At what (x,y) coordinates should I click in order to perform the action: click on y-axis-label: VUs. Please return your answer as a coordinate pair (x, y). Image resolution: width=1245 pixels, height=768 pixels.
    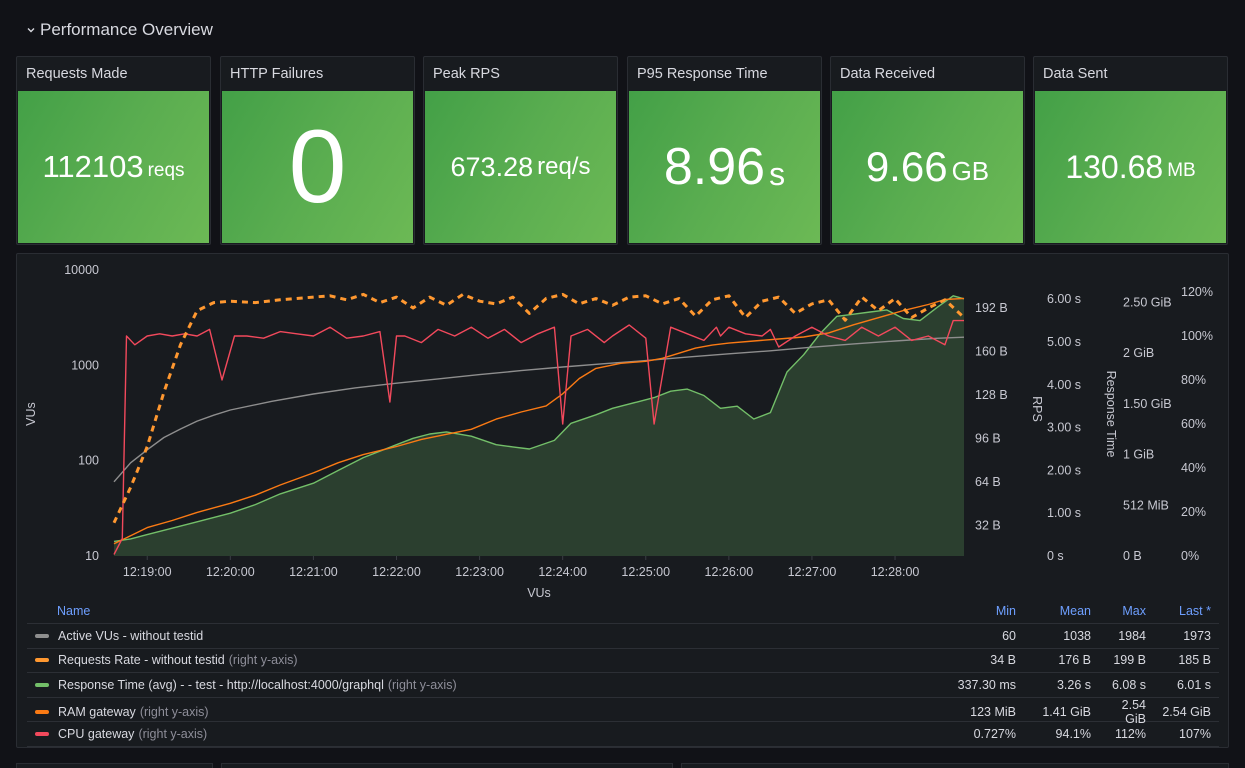
    Looking at the image, I should click on (31, 414).